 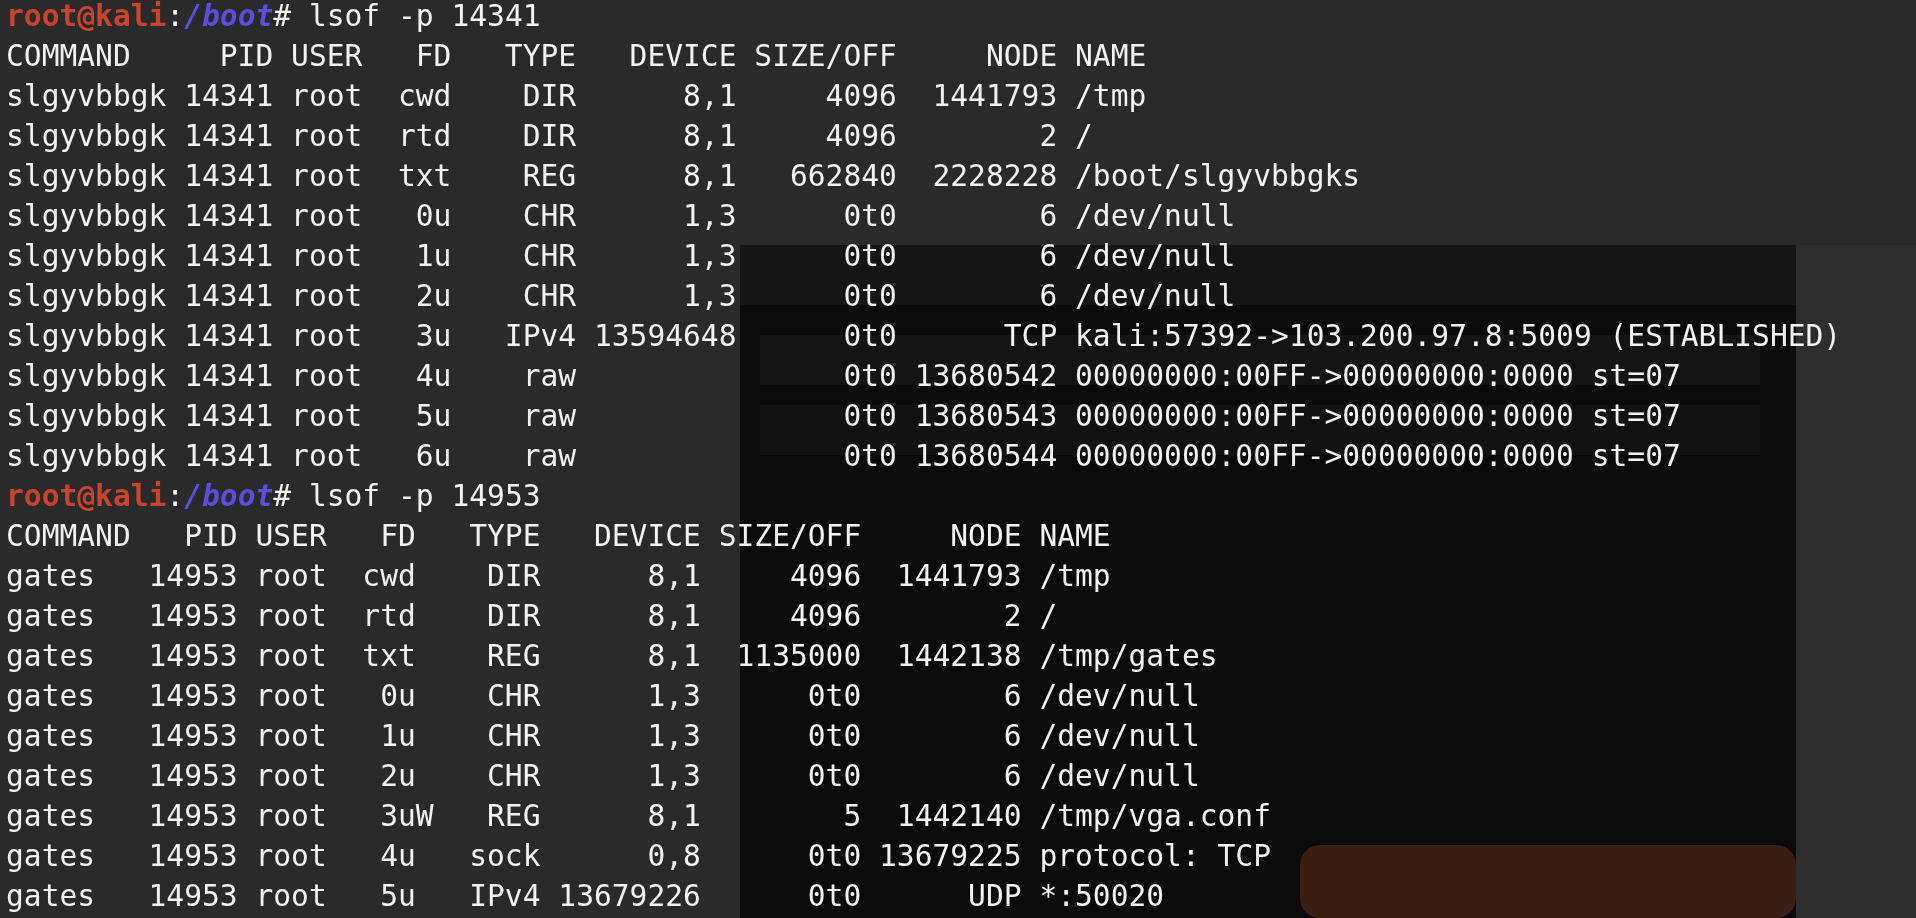 I want to click on prompt-line: root@kali:/boot# lsof -p 14341, so click(x=273, y=17).